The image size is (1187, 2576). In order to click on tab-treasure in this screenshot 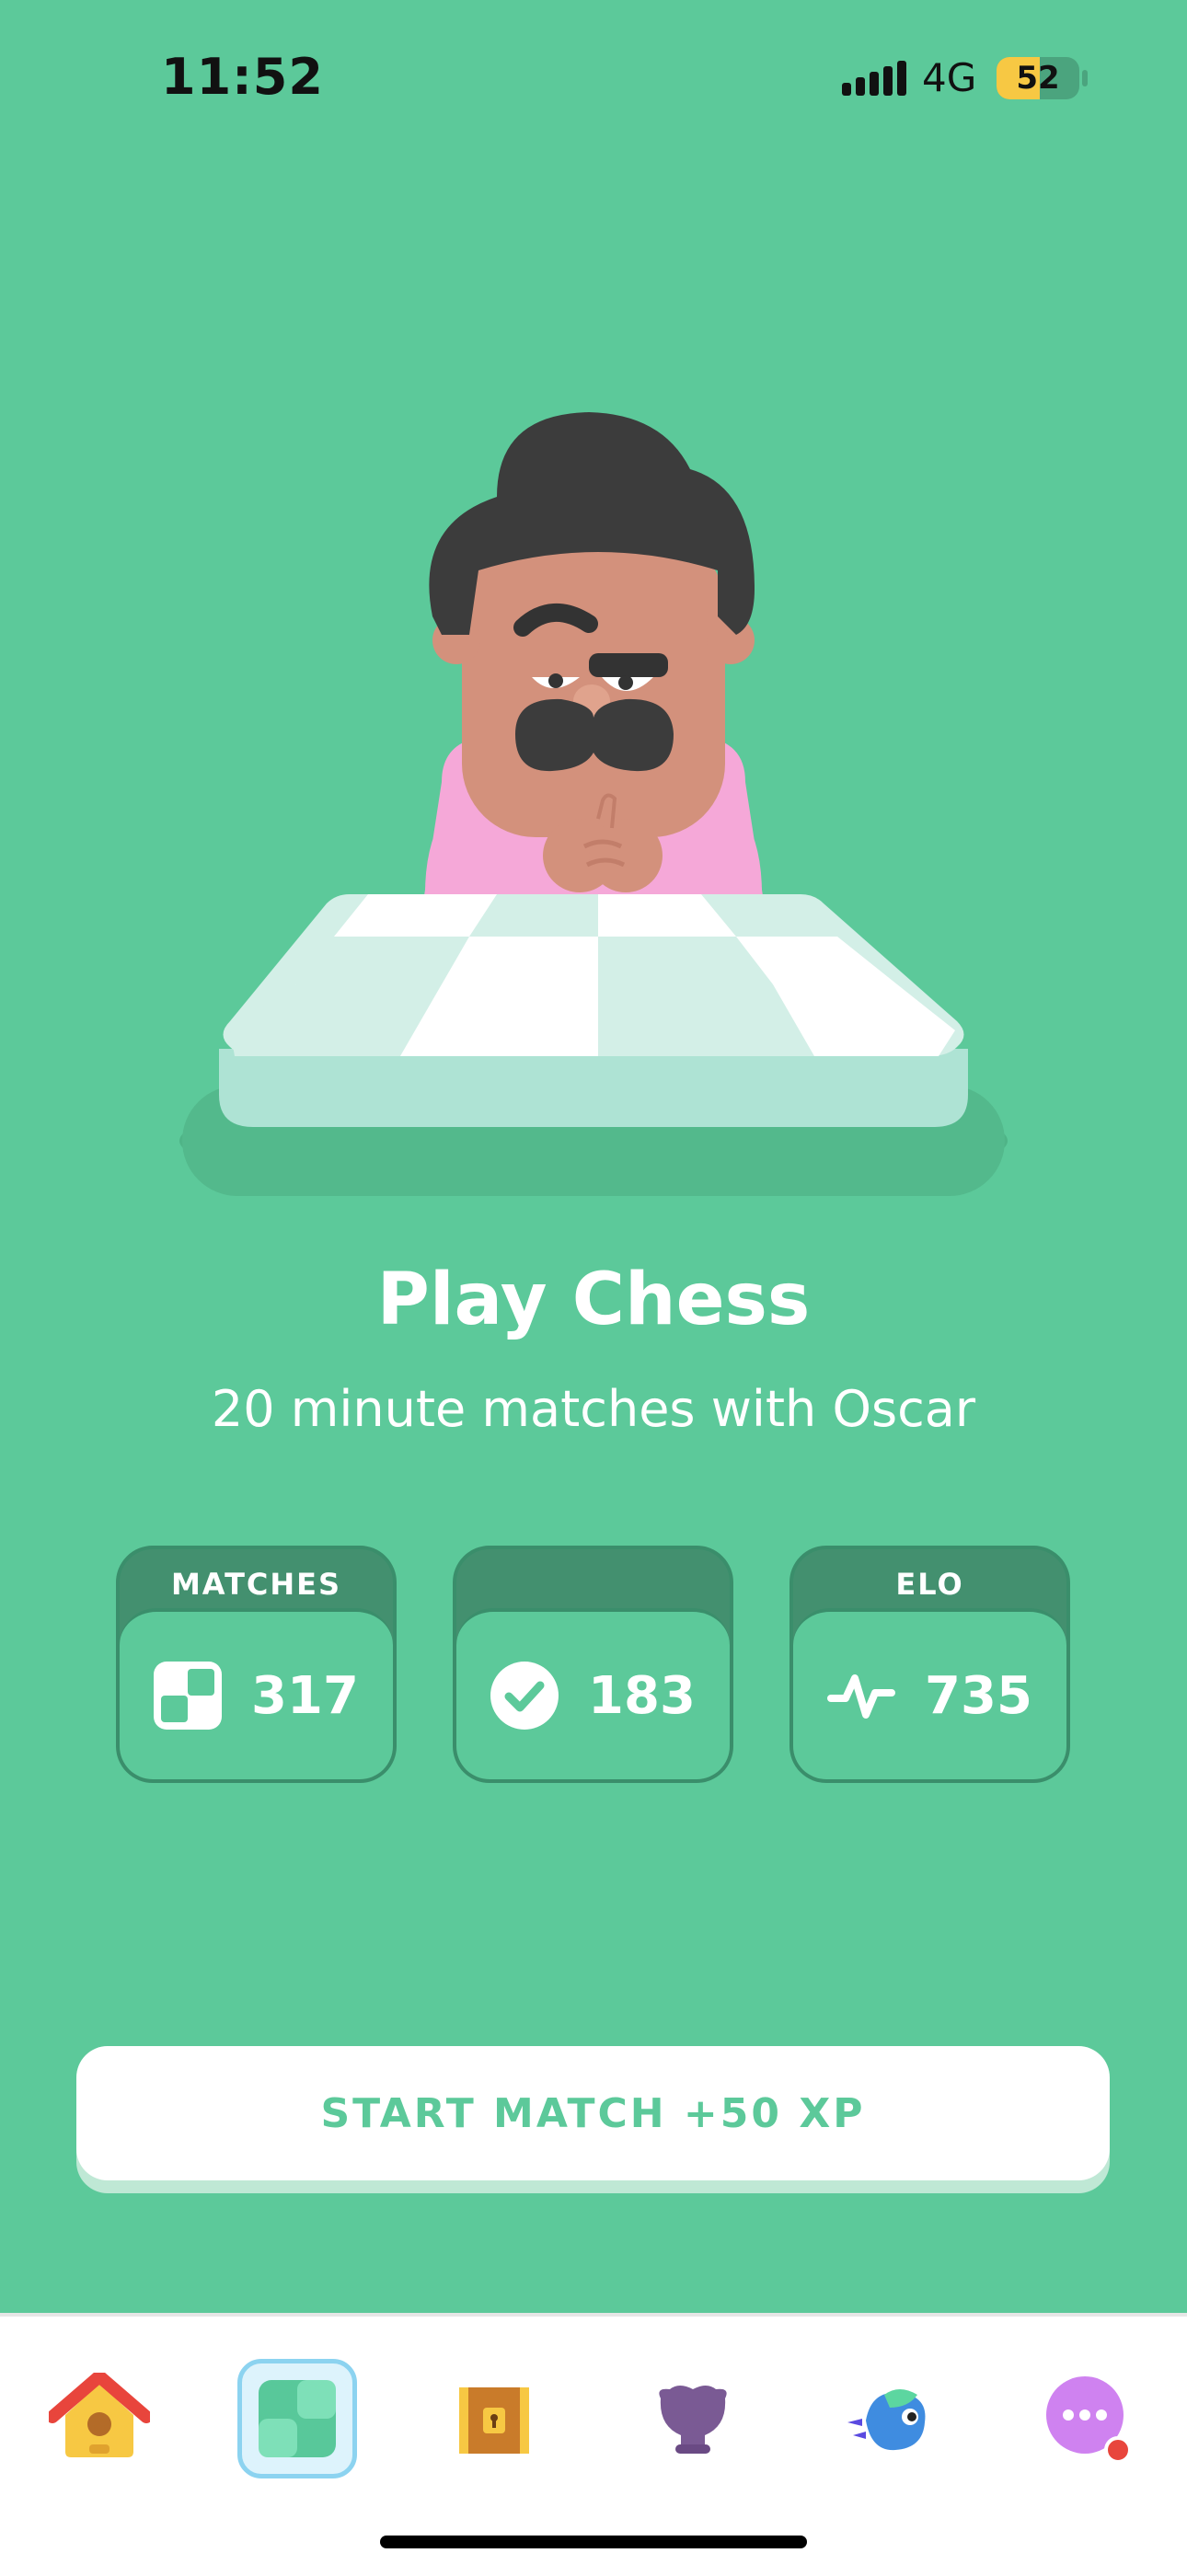, I will do `click(494, 2418)`.